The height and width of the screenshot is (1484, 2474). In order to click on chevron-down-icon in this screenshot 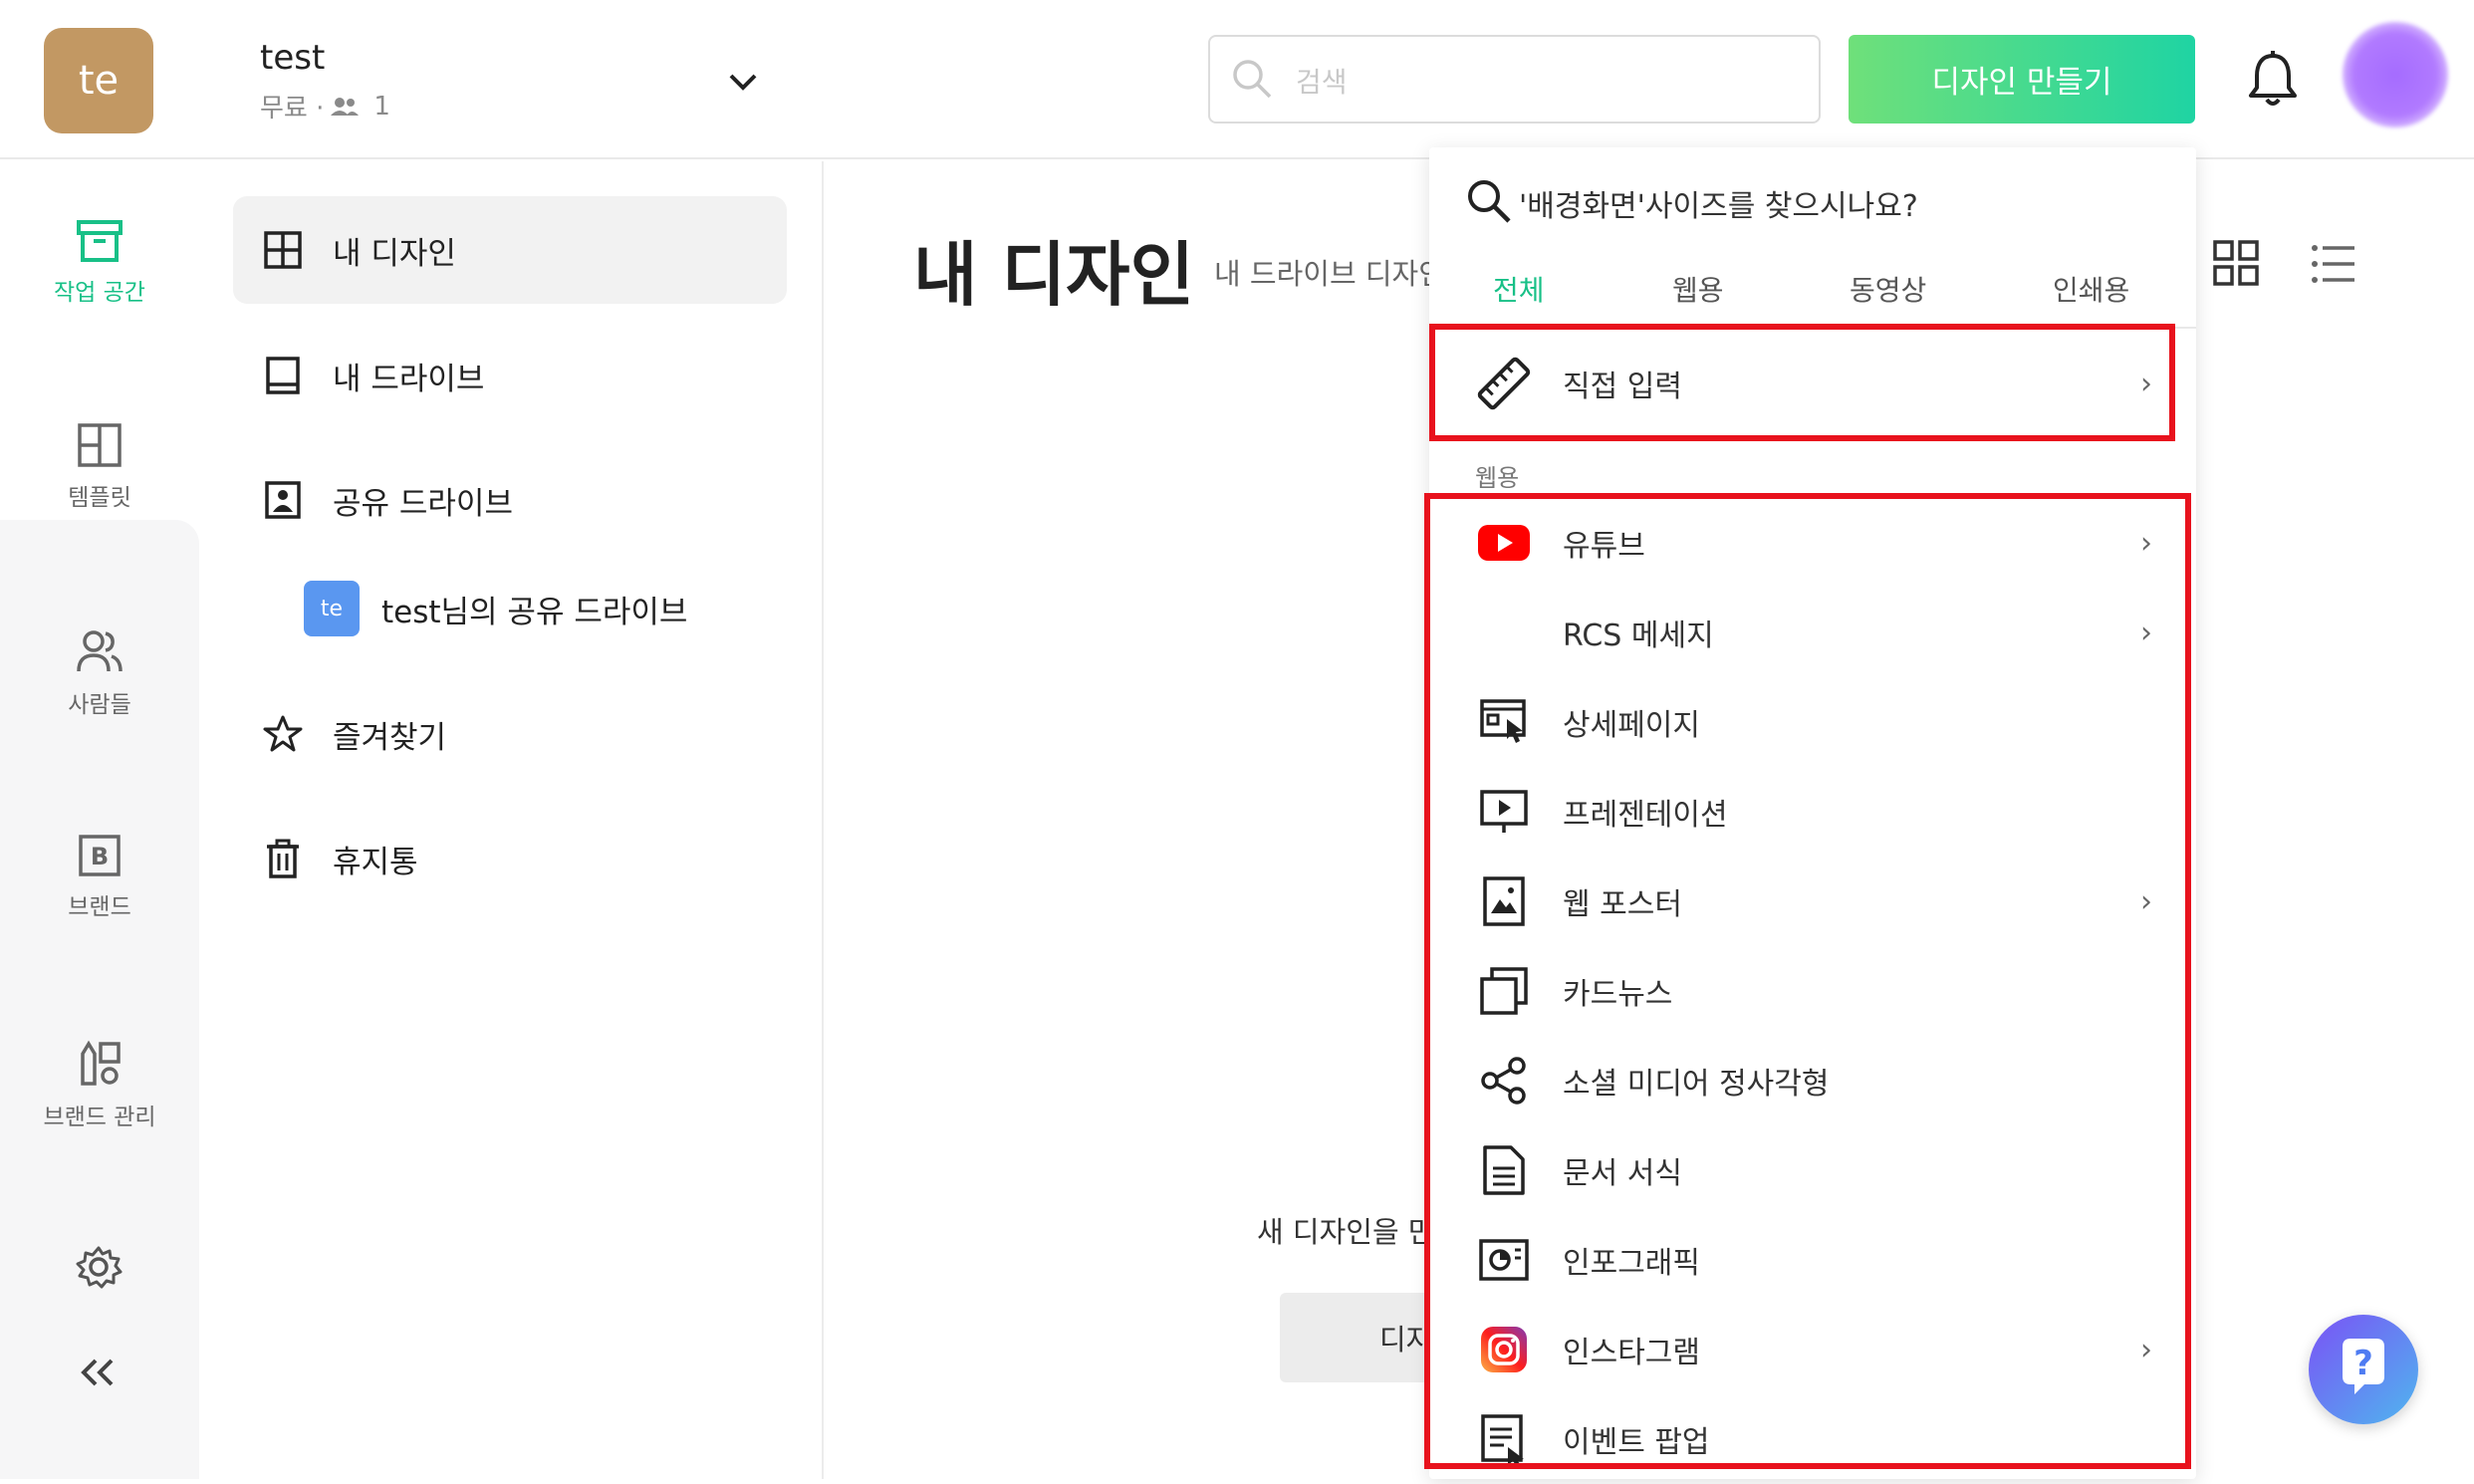, I will do `click(743, 82)`.